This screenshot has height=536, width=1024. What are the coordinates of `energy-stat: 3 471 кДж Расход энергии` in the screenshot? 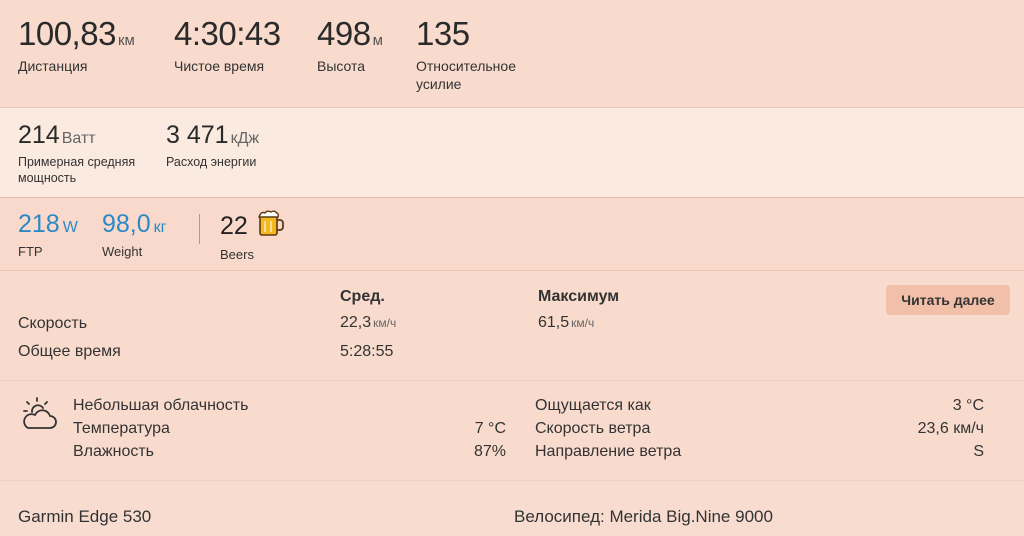 It's located at (212, 145).